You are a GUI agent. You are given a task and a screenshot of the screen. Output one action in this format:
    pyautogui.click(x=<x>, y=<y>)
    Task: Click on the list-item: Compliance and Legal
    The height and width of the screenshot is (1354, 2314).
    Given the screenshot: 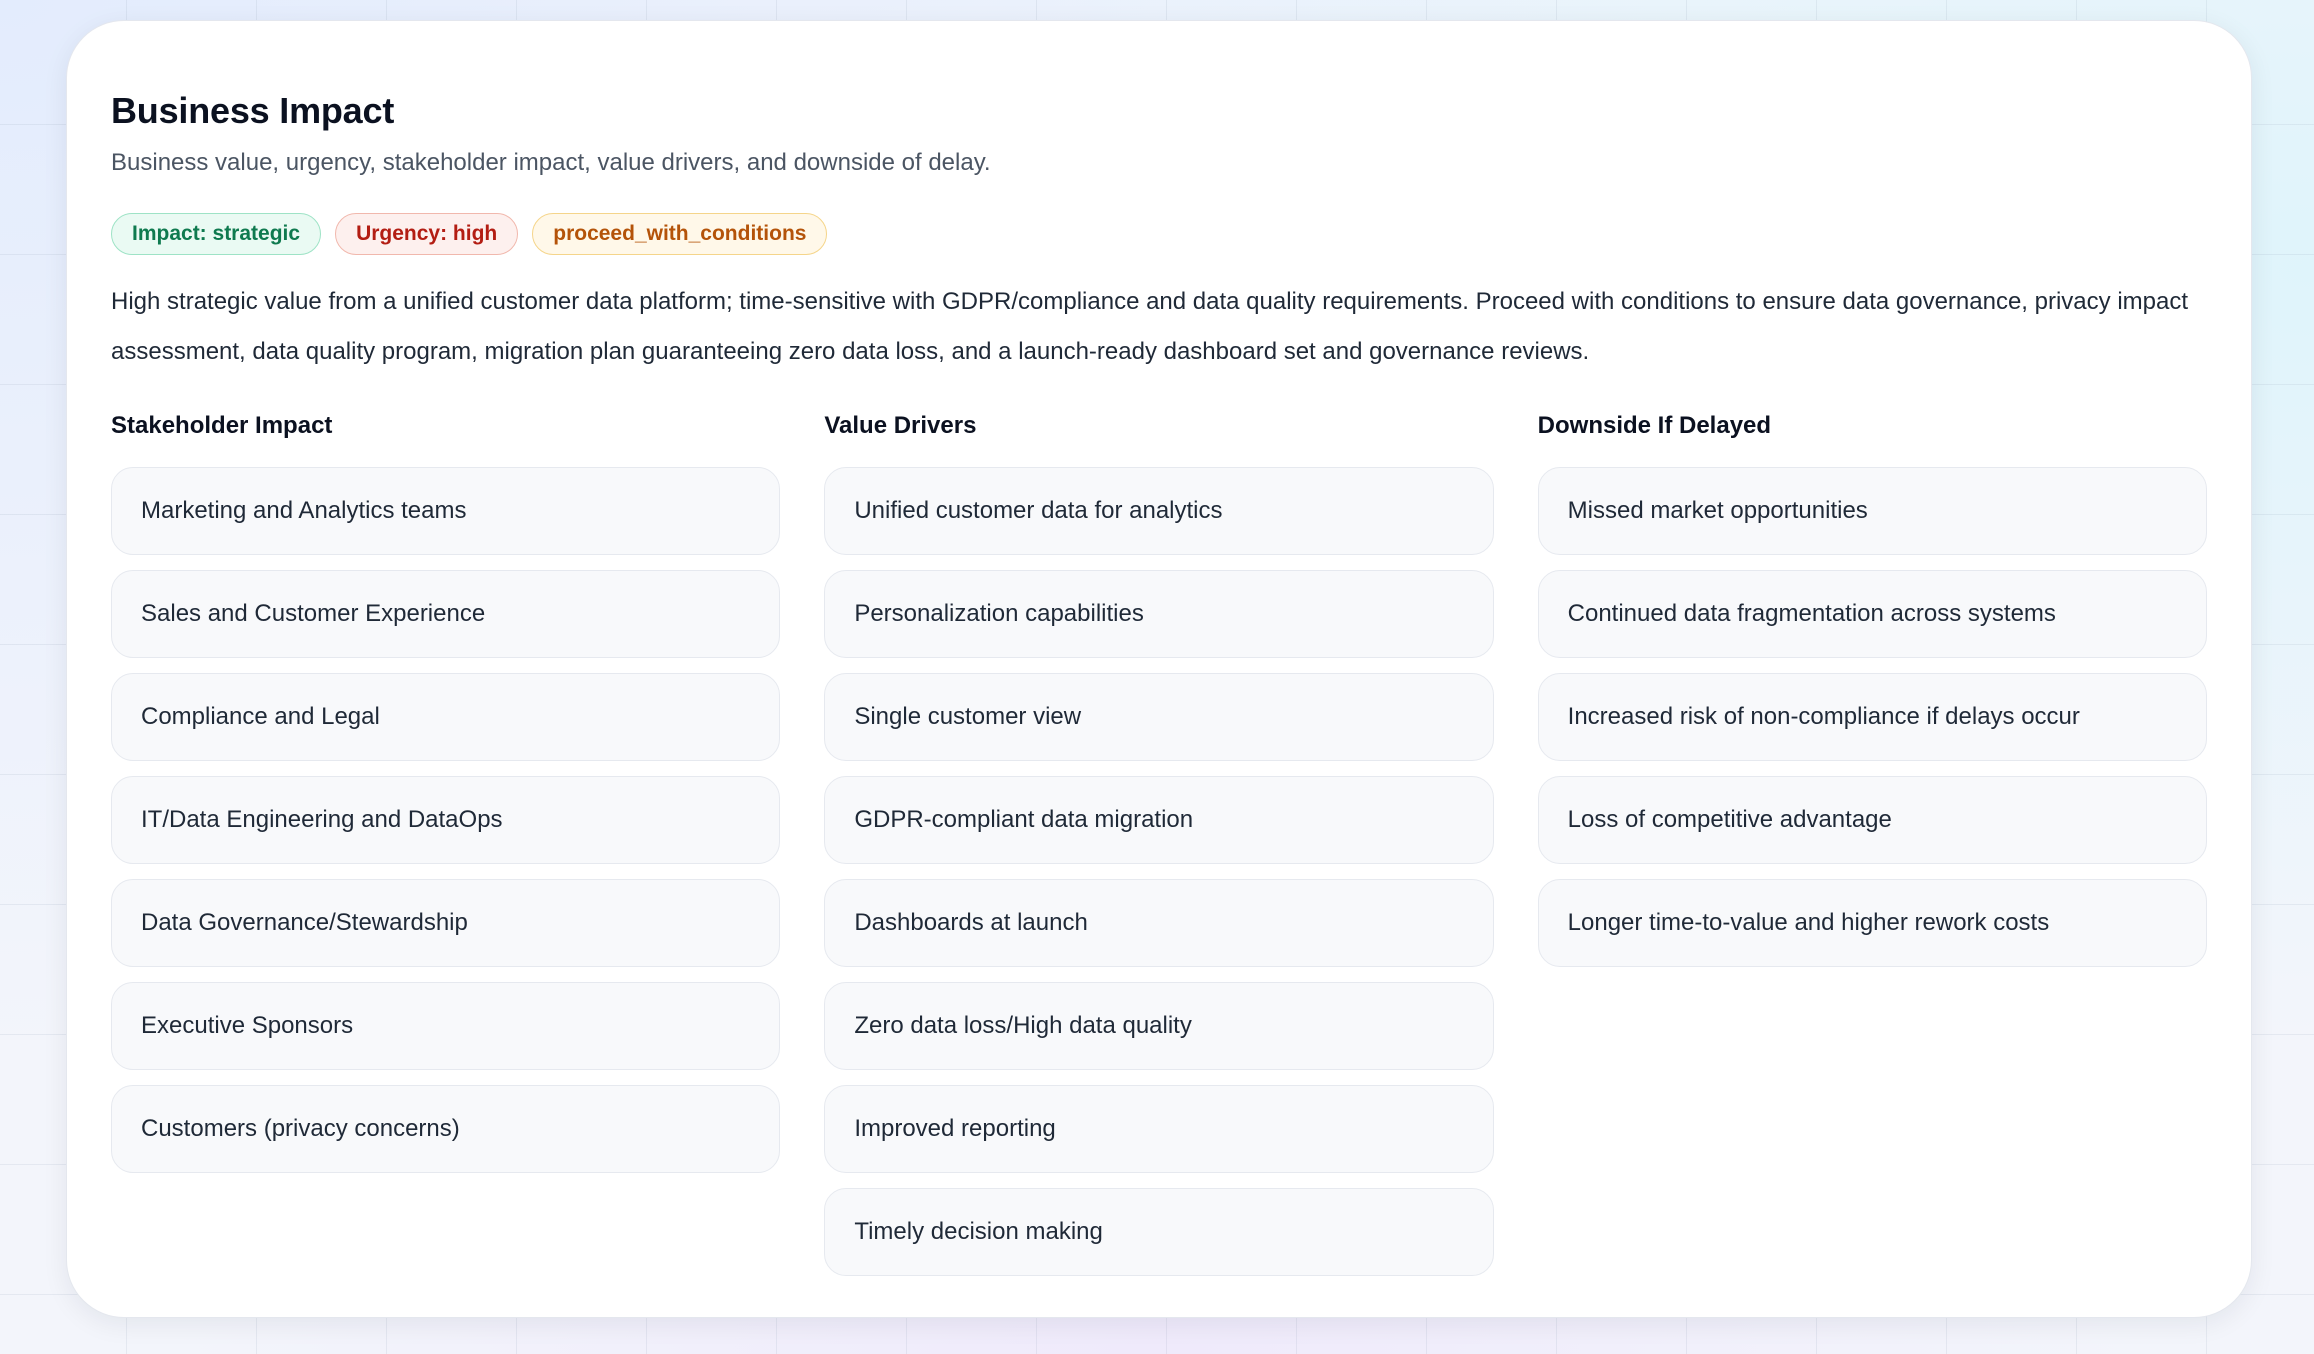 What is the action you would take?
    pyautogui.click(x=446, y=717)
    